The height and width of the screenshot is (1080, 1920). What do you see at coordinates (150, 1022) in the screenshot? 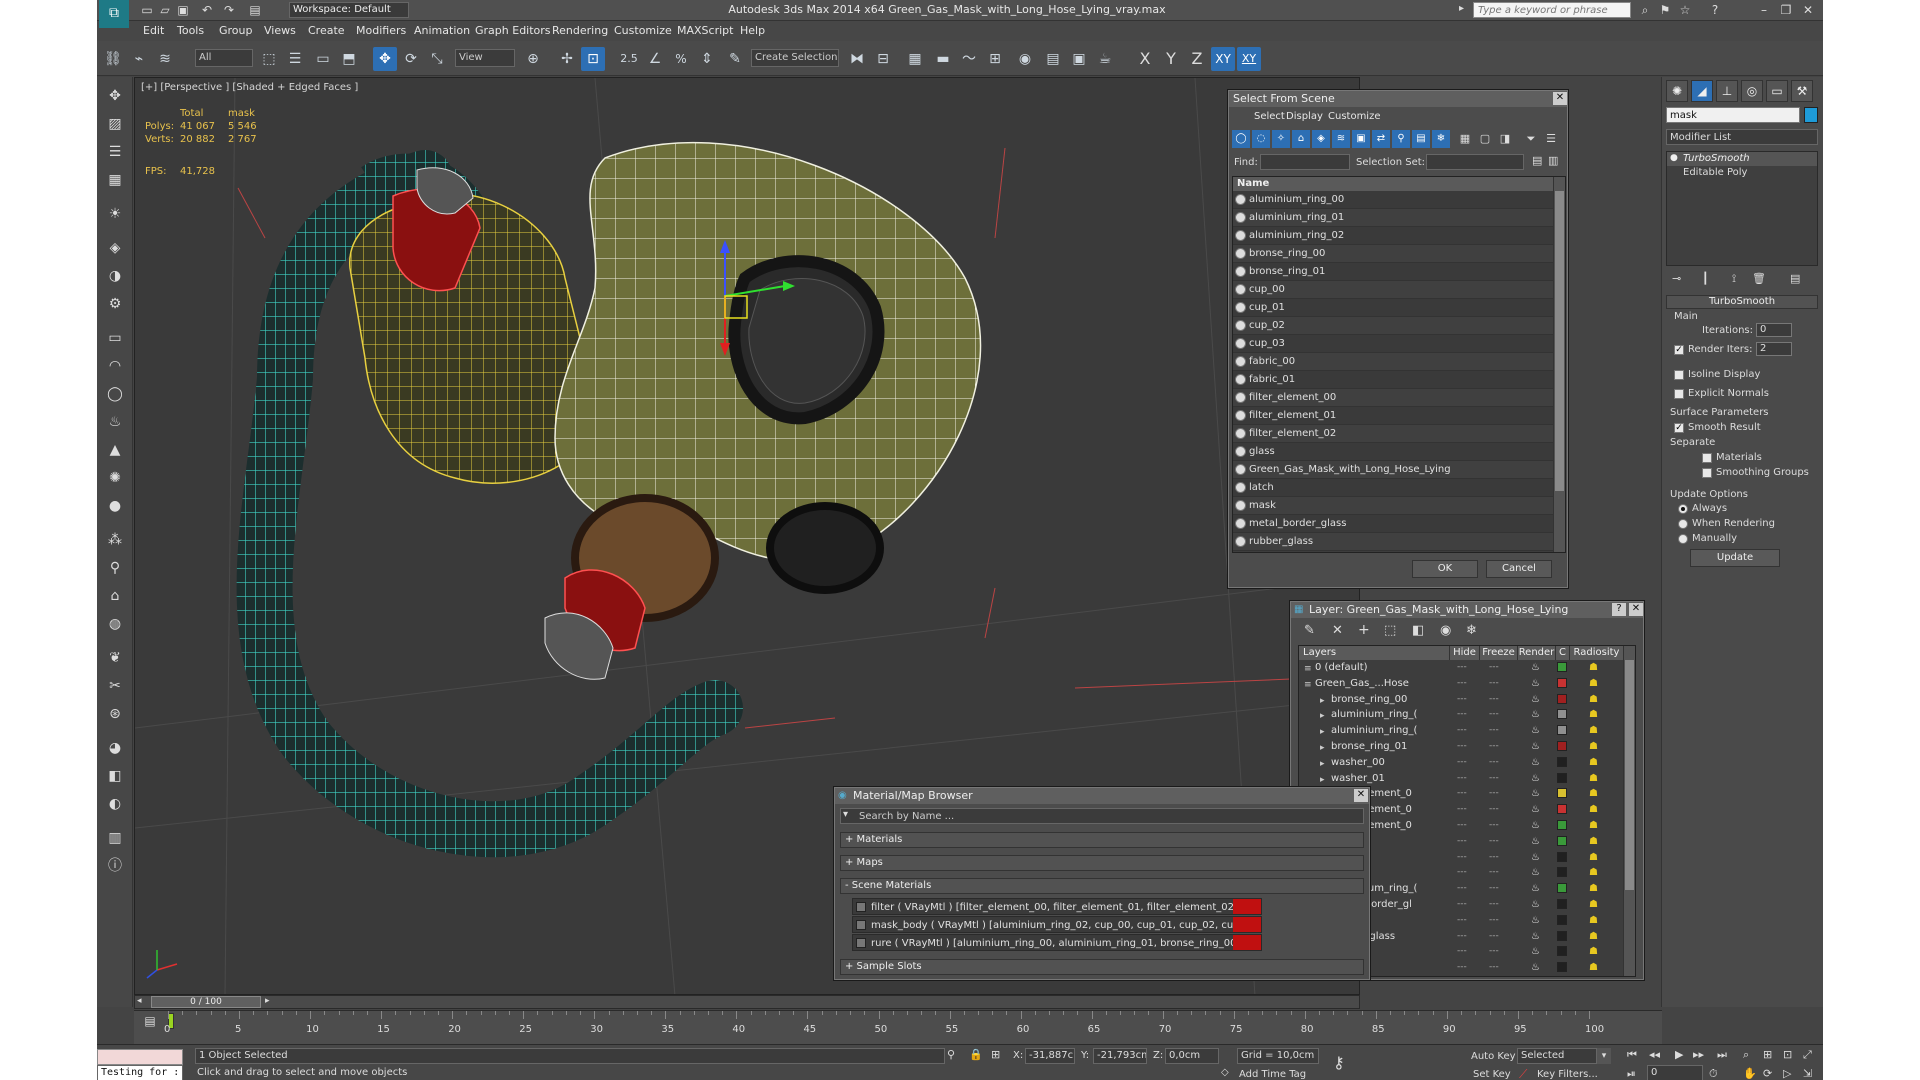
I see `mini-curve-editor-icon: ▤` at bounding box center [150, 1022].